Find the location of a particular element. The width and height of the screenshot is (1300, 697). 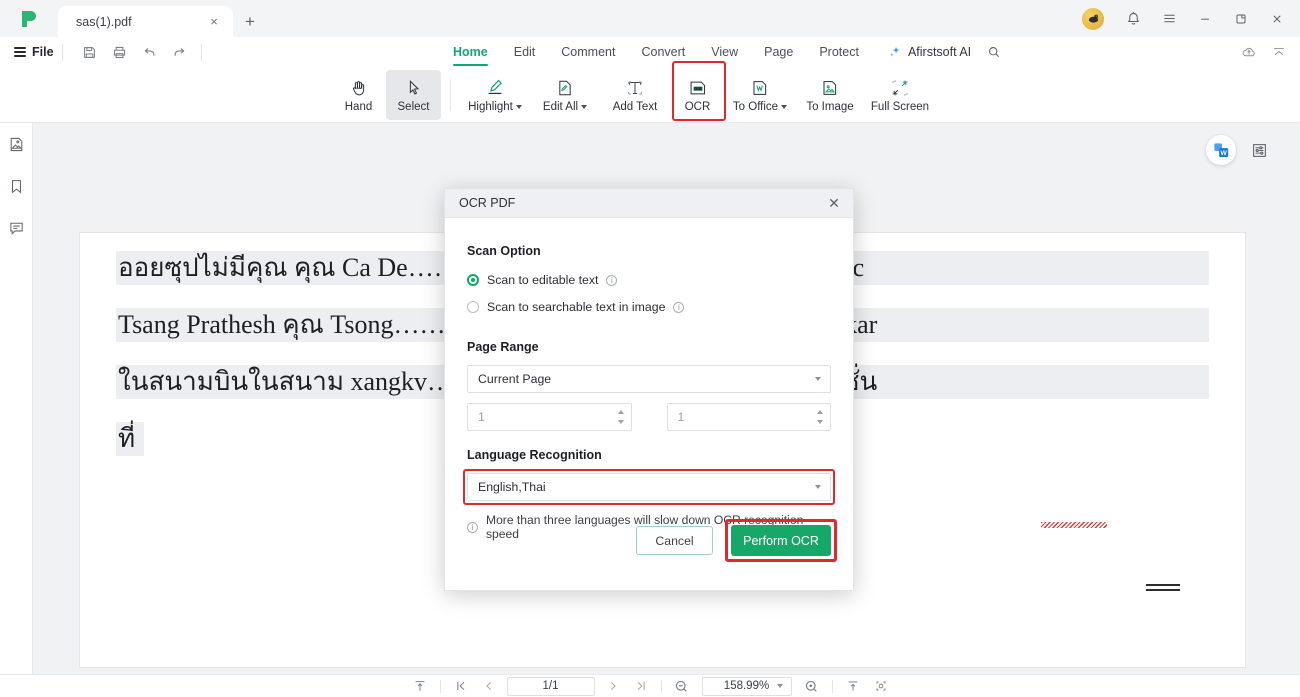

save-icon is located at coordinates (90, 52).